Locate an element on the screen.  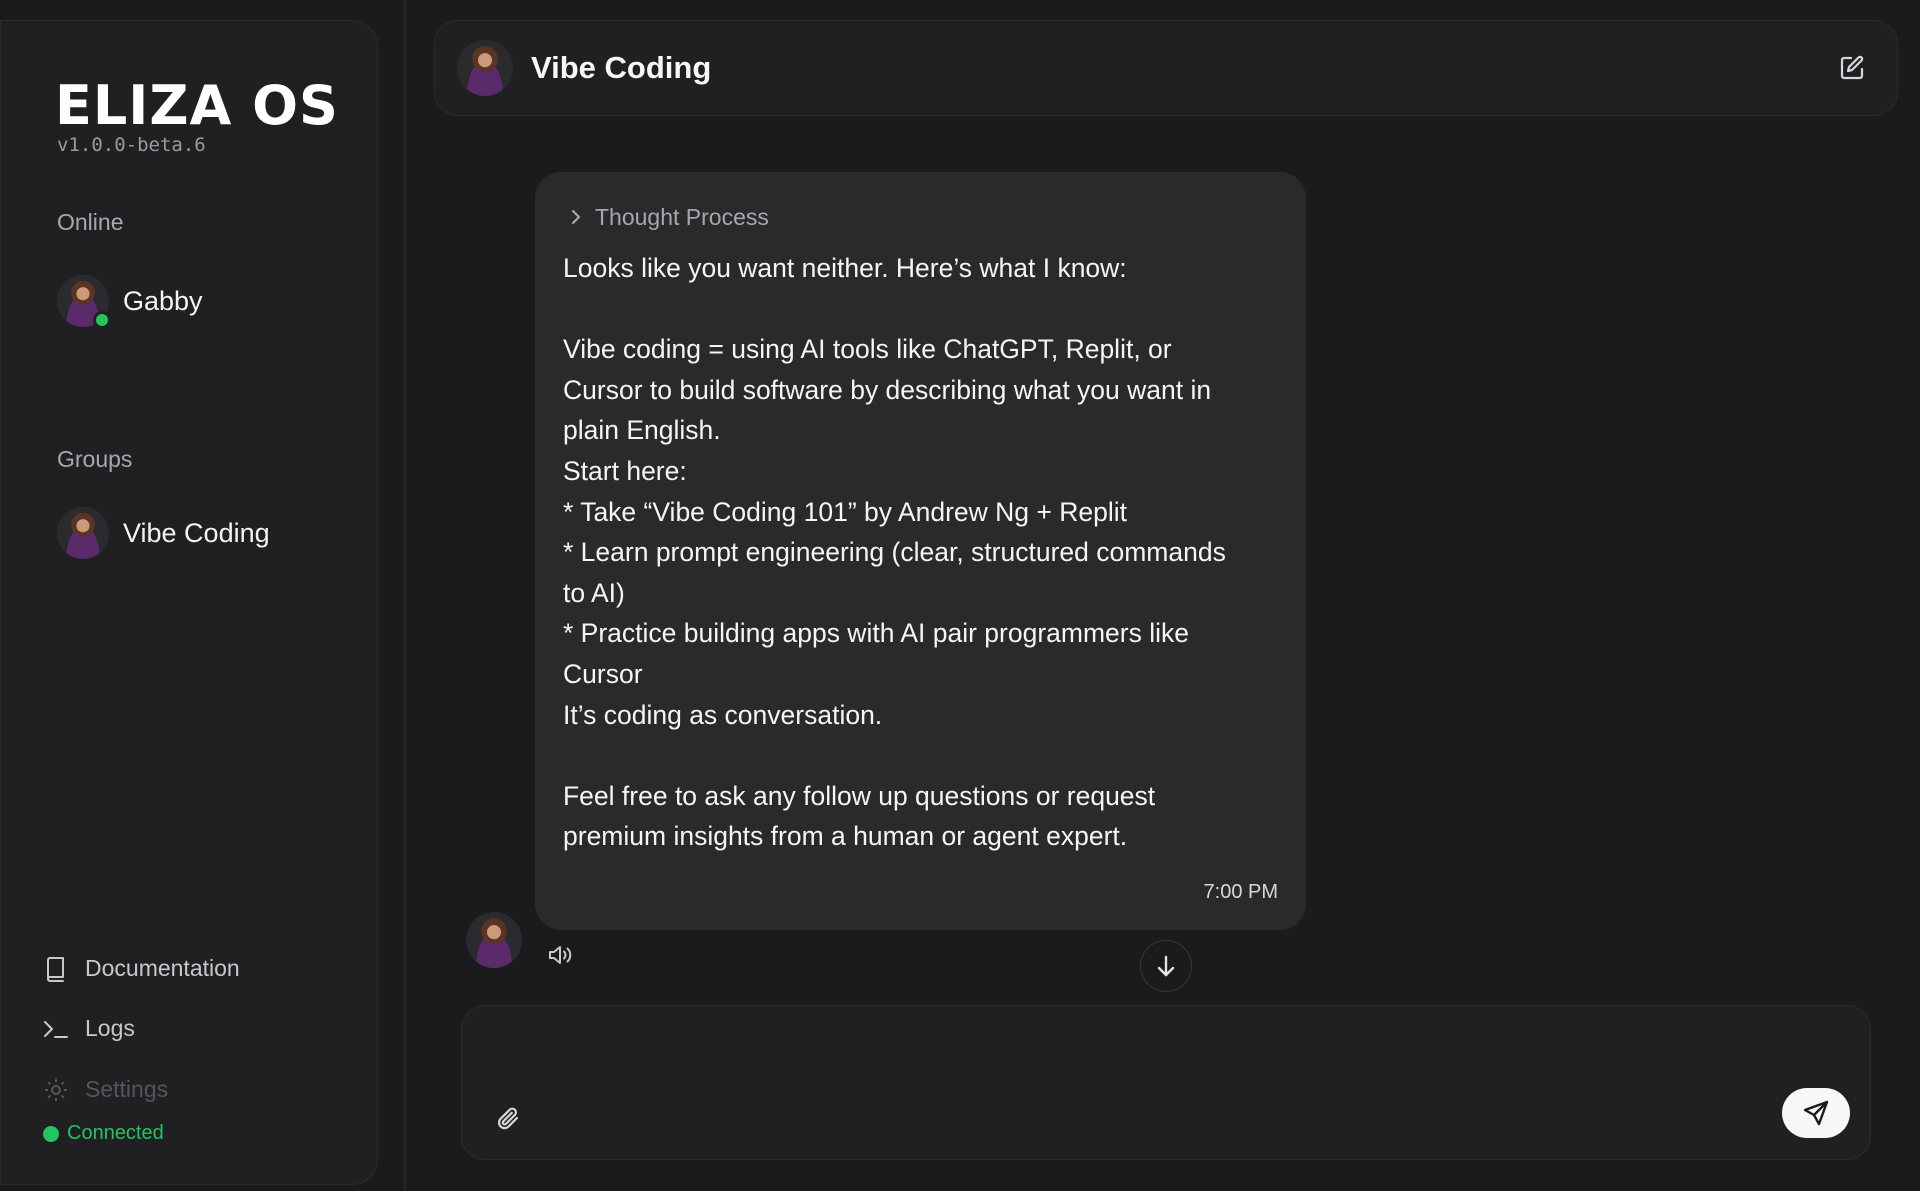
sidebar-item-group-vibe-coding: Vibe Coding is located at coordinates (163, 533).